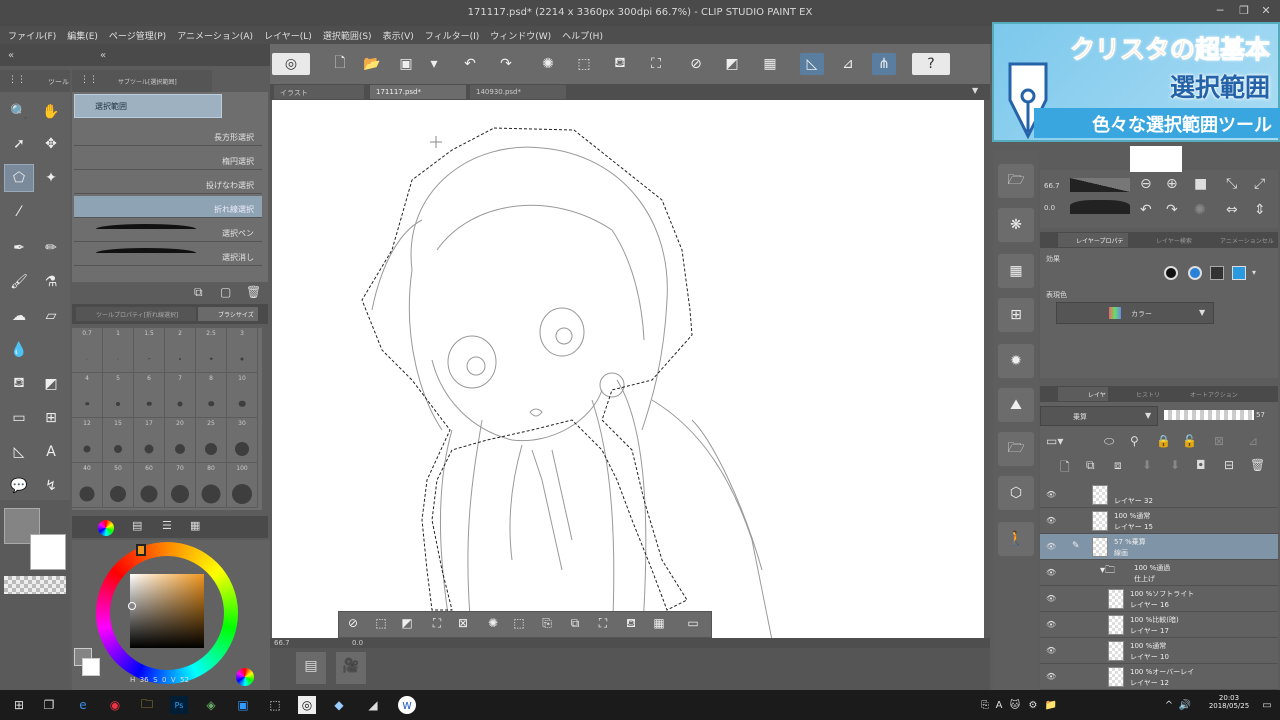  Describe the element at coordinates (83, 705) in the screenshot. I see `edge-icon: e` at that location.